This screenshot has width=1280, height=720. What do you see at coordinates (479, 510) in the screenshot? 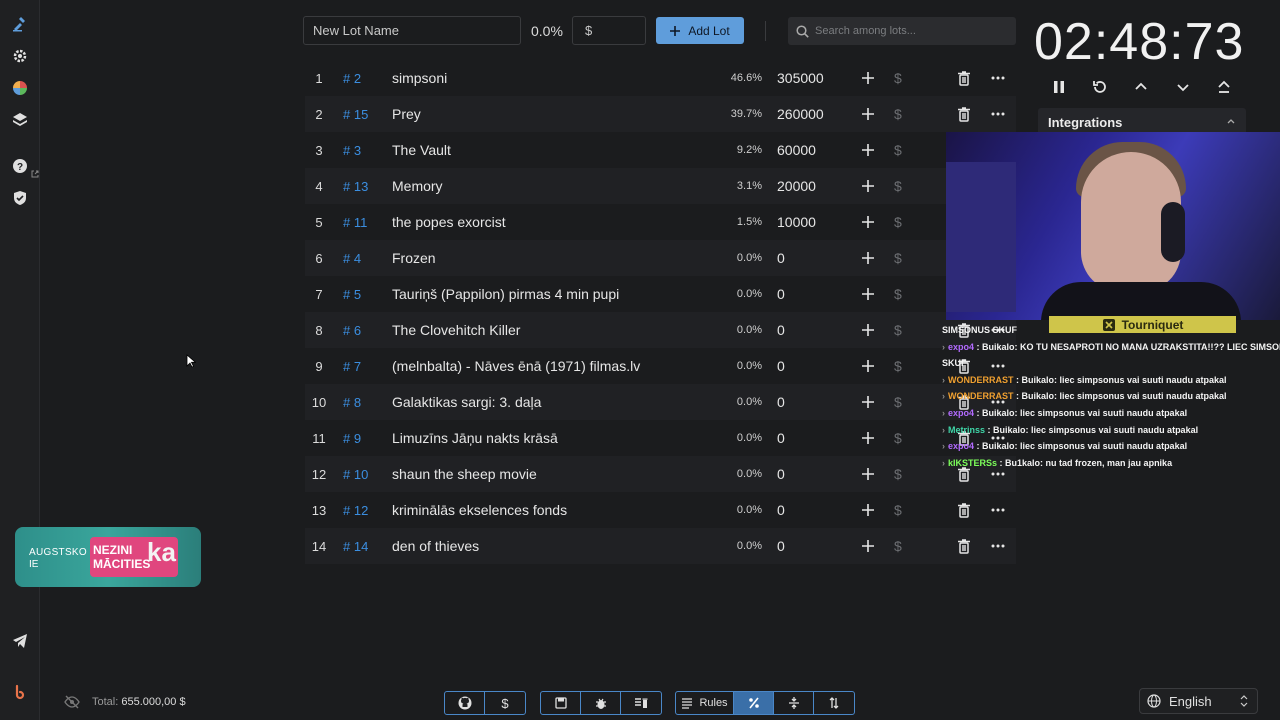
I see `lot-name: kriminālās ekselences fonds` at bounding box center [479, 510].